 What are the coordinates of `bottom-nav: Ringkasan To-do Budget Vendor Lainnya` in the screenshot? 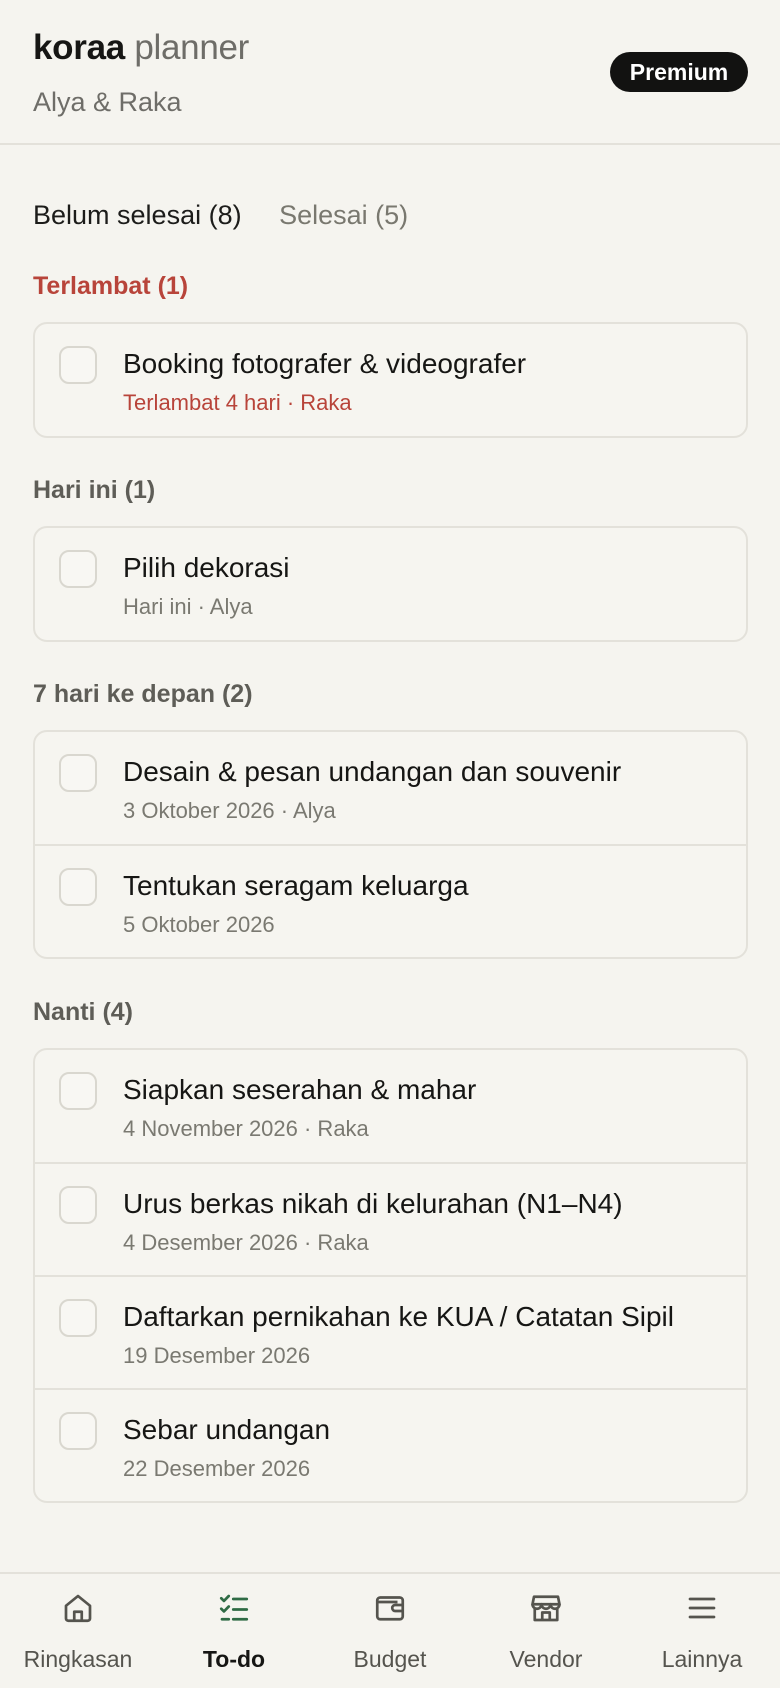 It's located at (390, 1630).